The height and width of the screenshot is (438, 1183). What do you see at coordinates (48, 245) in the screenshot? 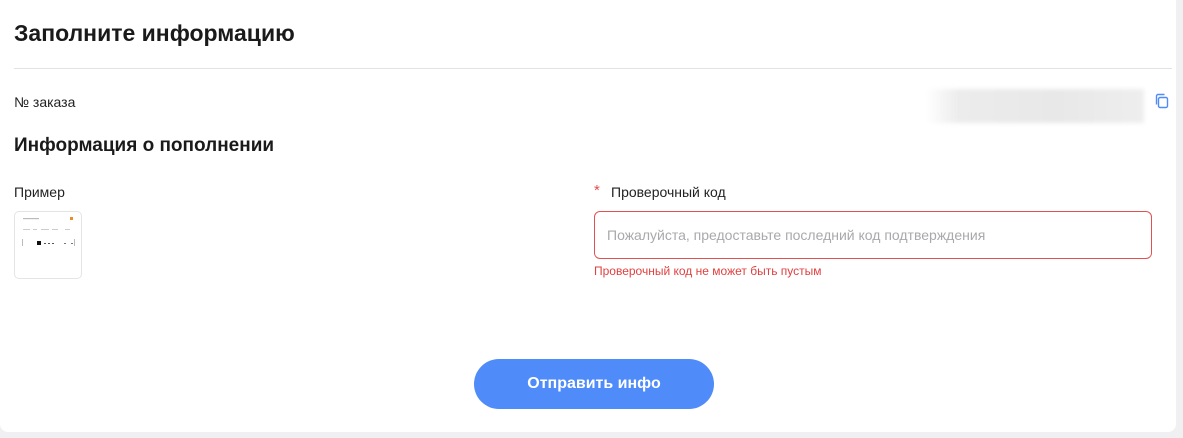
I see `example-image` at bounding box center [48, 245].